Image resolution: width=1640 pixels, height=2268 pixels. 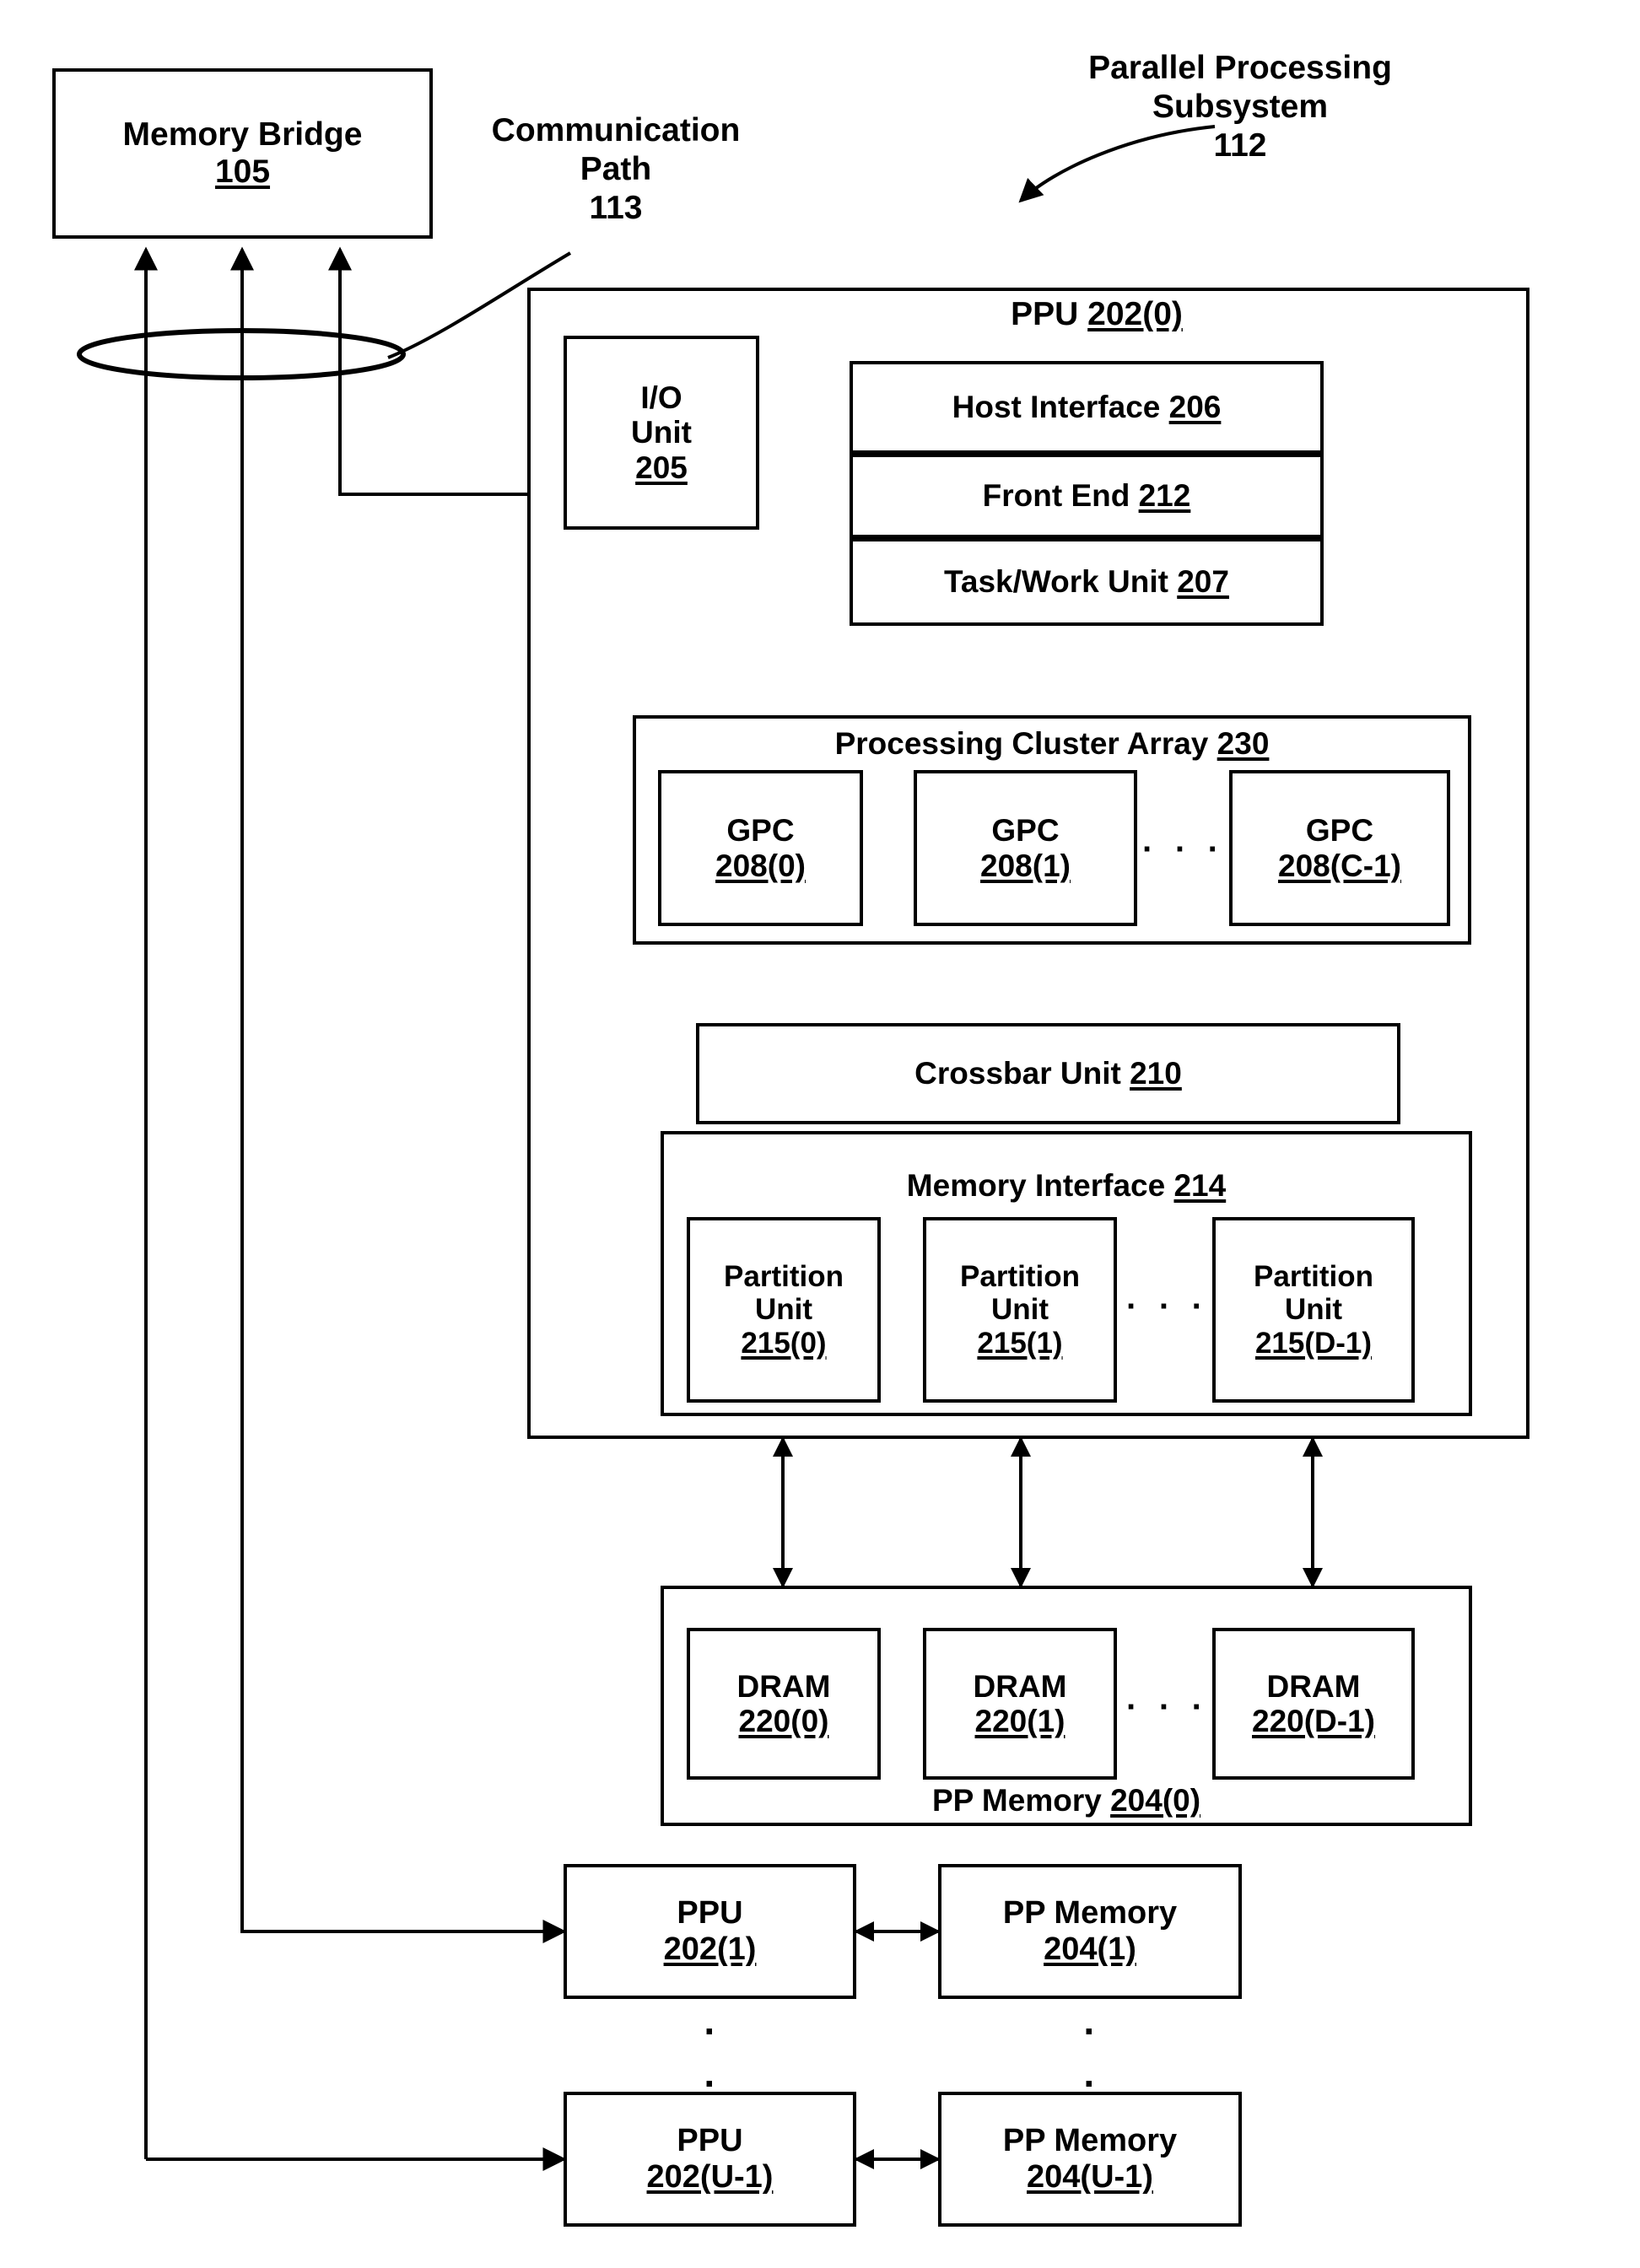 What do you see at coordinates (1203, 582) in the screenshot?
I see `task-work-unit-ref: 207` at bounding box center [1203, 582].